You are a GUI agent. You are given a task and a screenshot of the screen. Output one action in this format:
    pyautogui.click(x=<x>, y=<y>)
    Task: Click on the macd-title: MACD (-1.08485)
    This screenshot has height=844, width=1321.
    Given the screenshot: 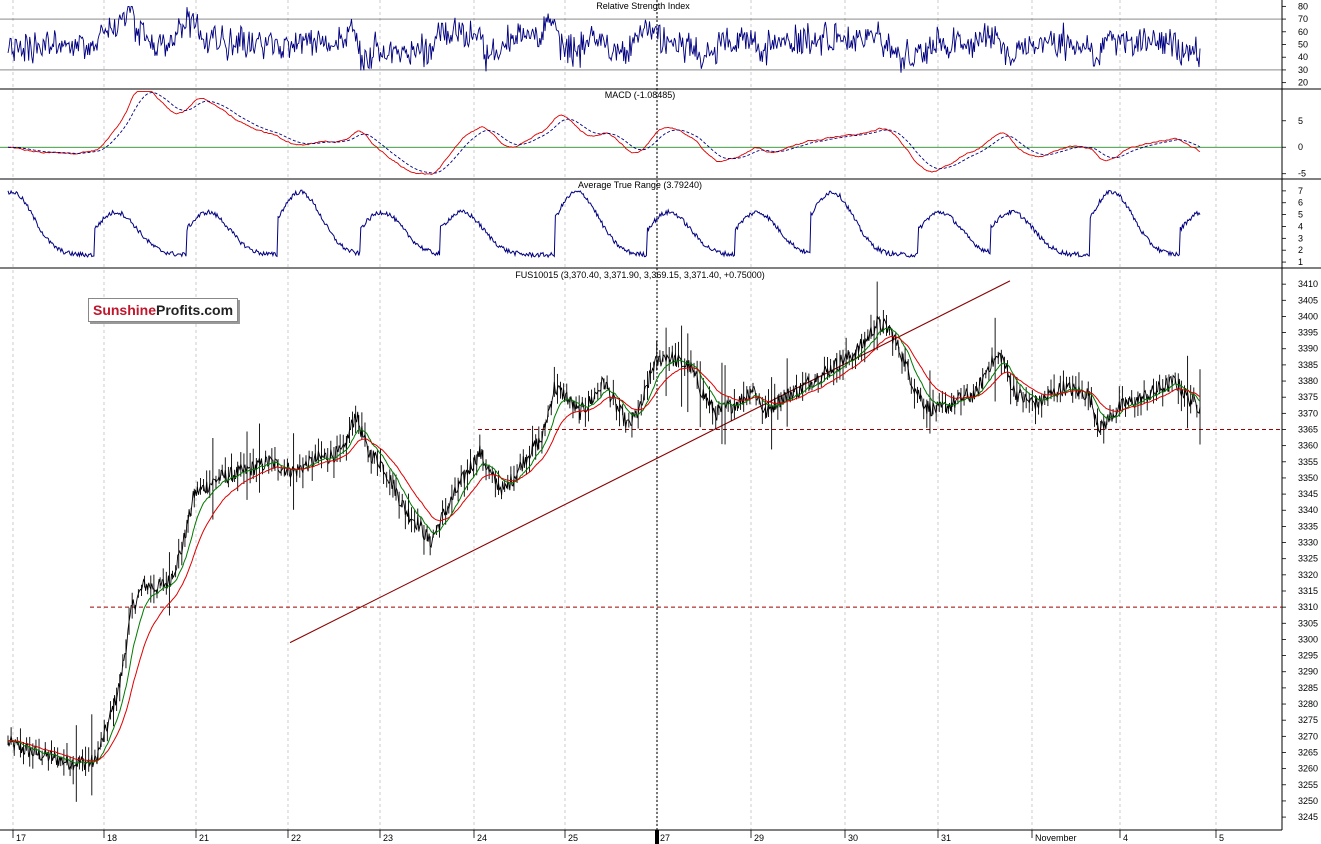 What is the action you would take?
    pyautogui.click(x=640, y=95)
    